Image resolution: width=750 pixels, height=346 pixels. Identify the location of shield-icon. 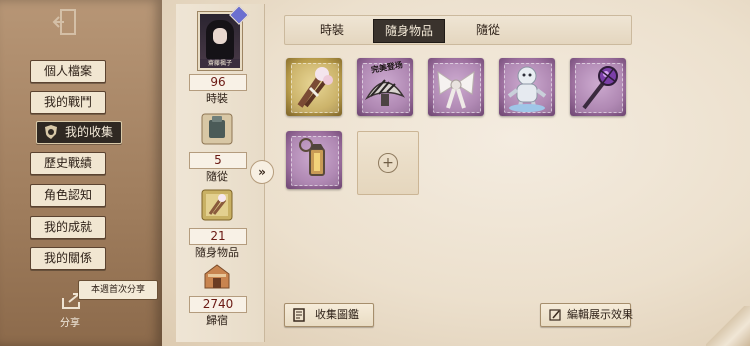
(51, 132).